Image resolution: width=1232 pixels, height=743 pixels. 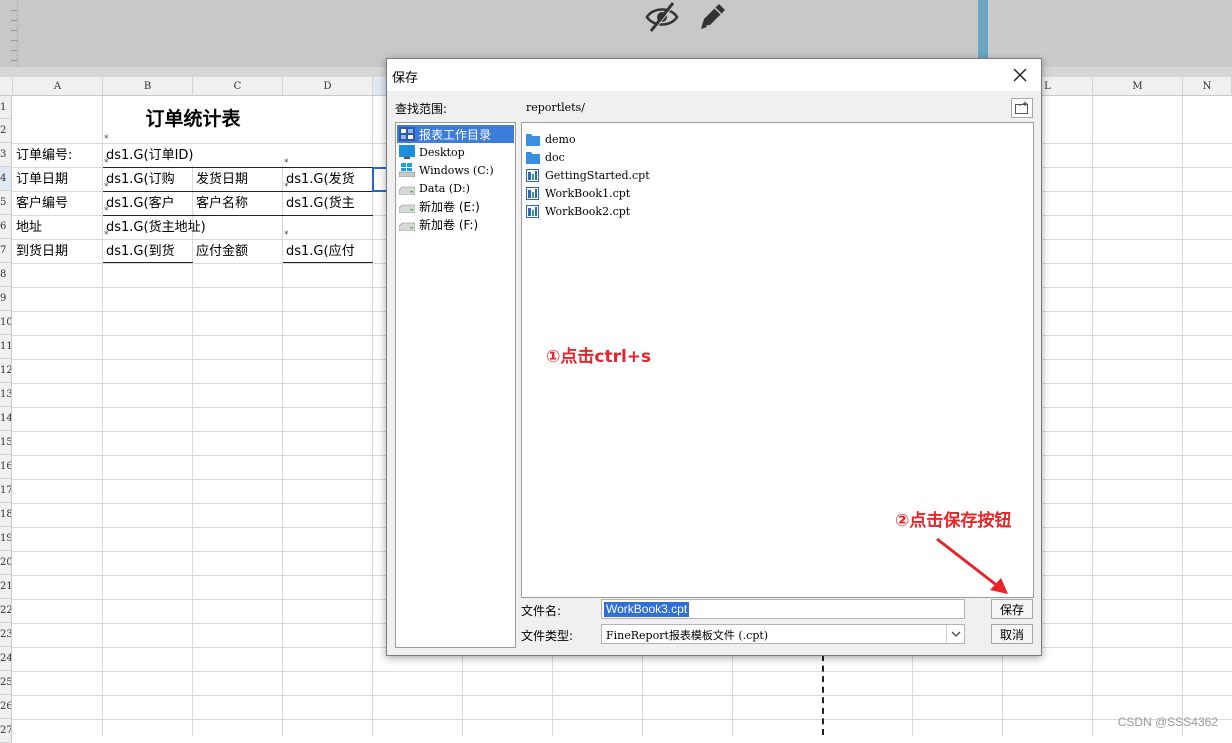 I want to click on cell-c7: 应付金额, so click(x=237, y=252).